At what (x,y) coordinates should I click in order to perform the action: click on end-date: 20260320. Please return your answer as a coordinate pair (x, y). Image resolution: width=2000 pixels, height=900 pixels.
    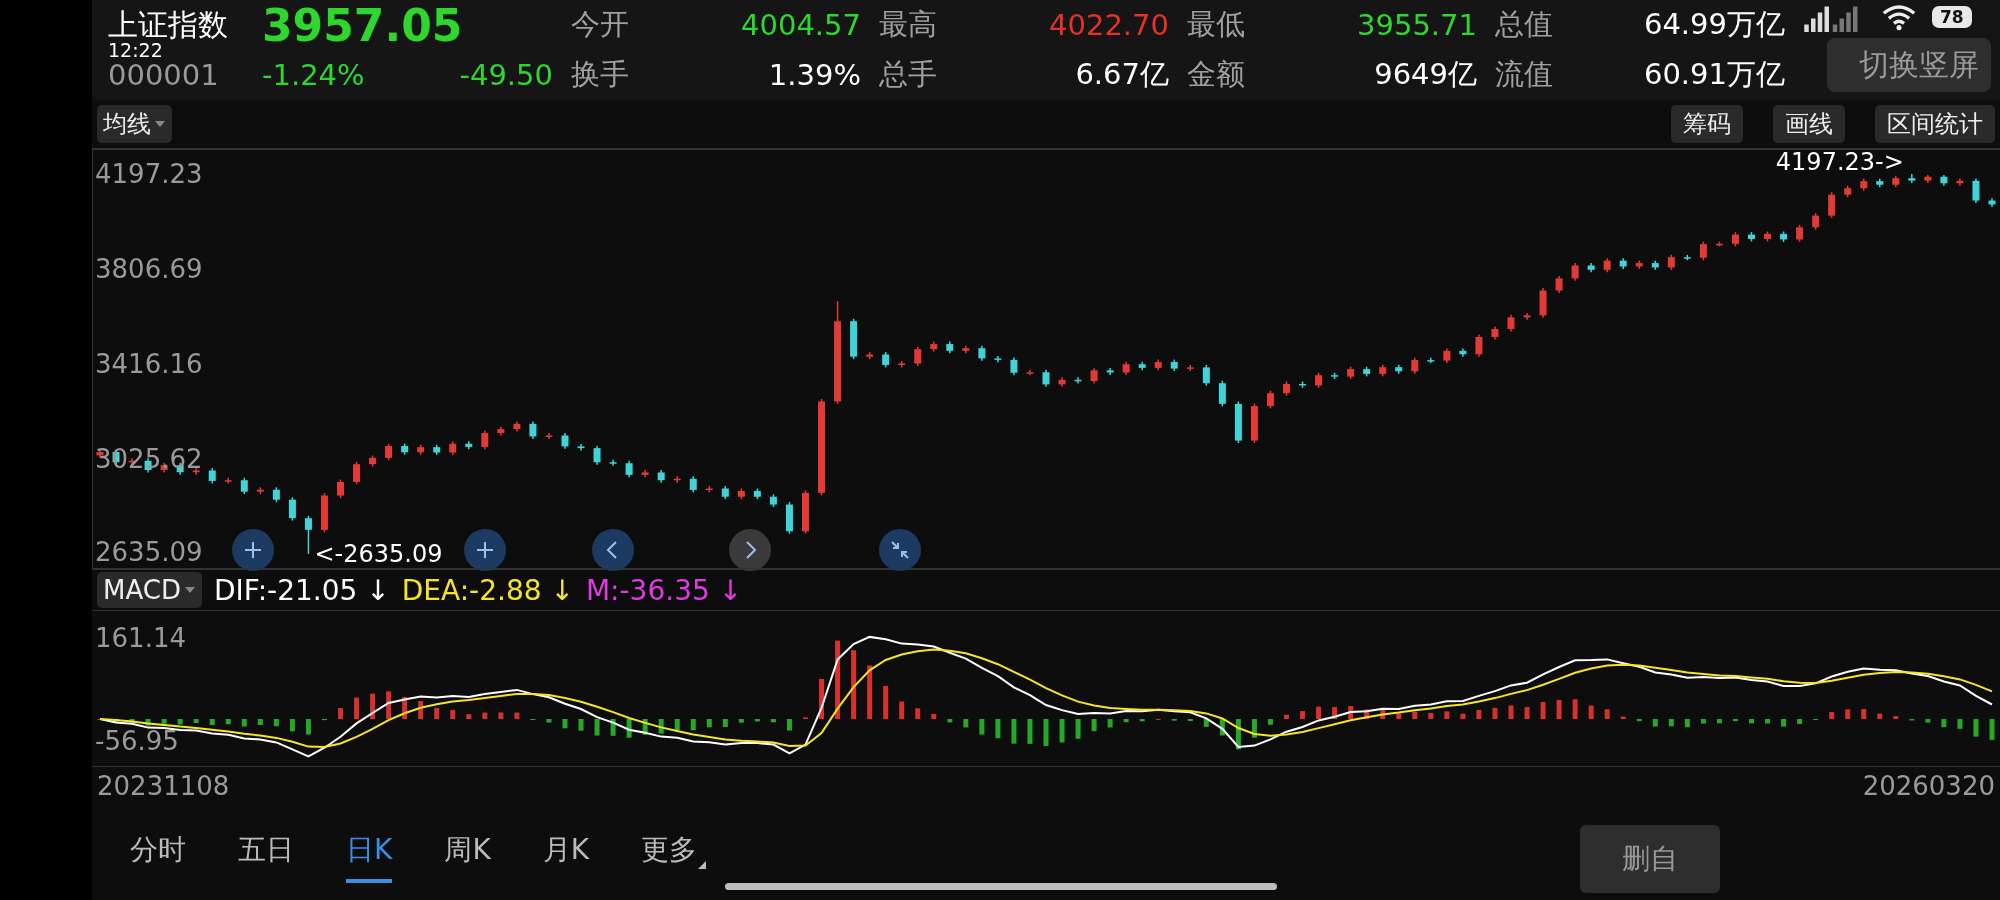
    Looking at the image, I should click on (1928, 786).